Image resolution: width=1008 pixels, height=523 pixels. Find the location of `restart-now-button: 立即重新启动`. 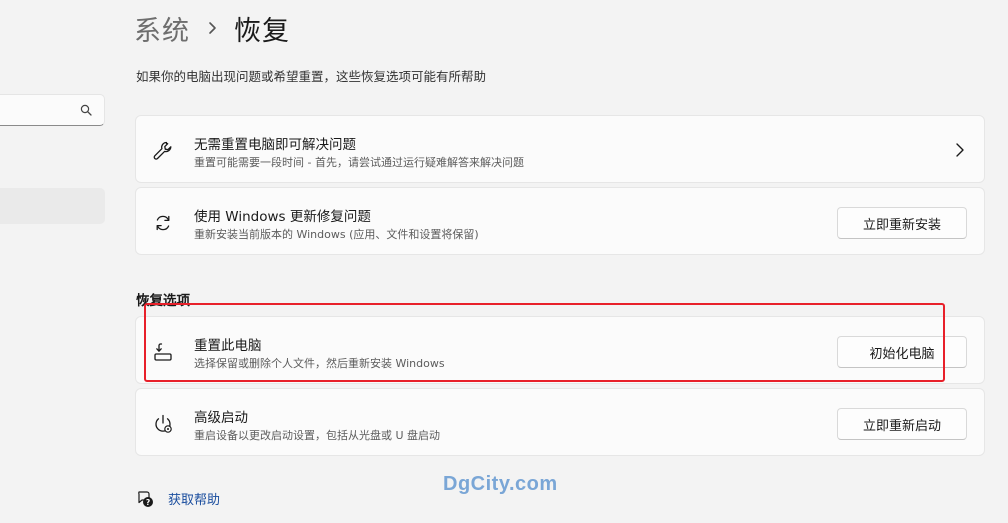

restart-now-button: 立即重新启动 is located at coordinates (902, 424).